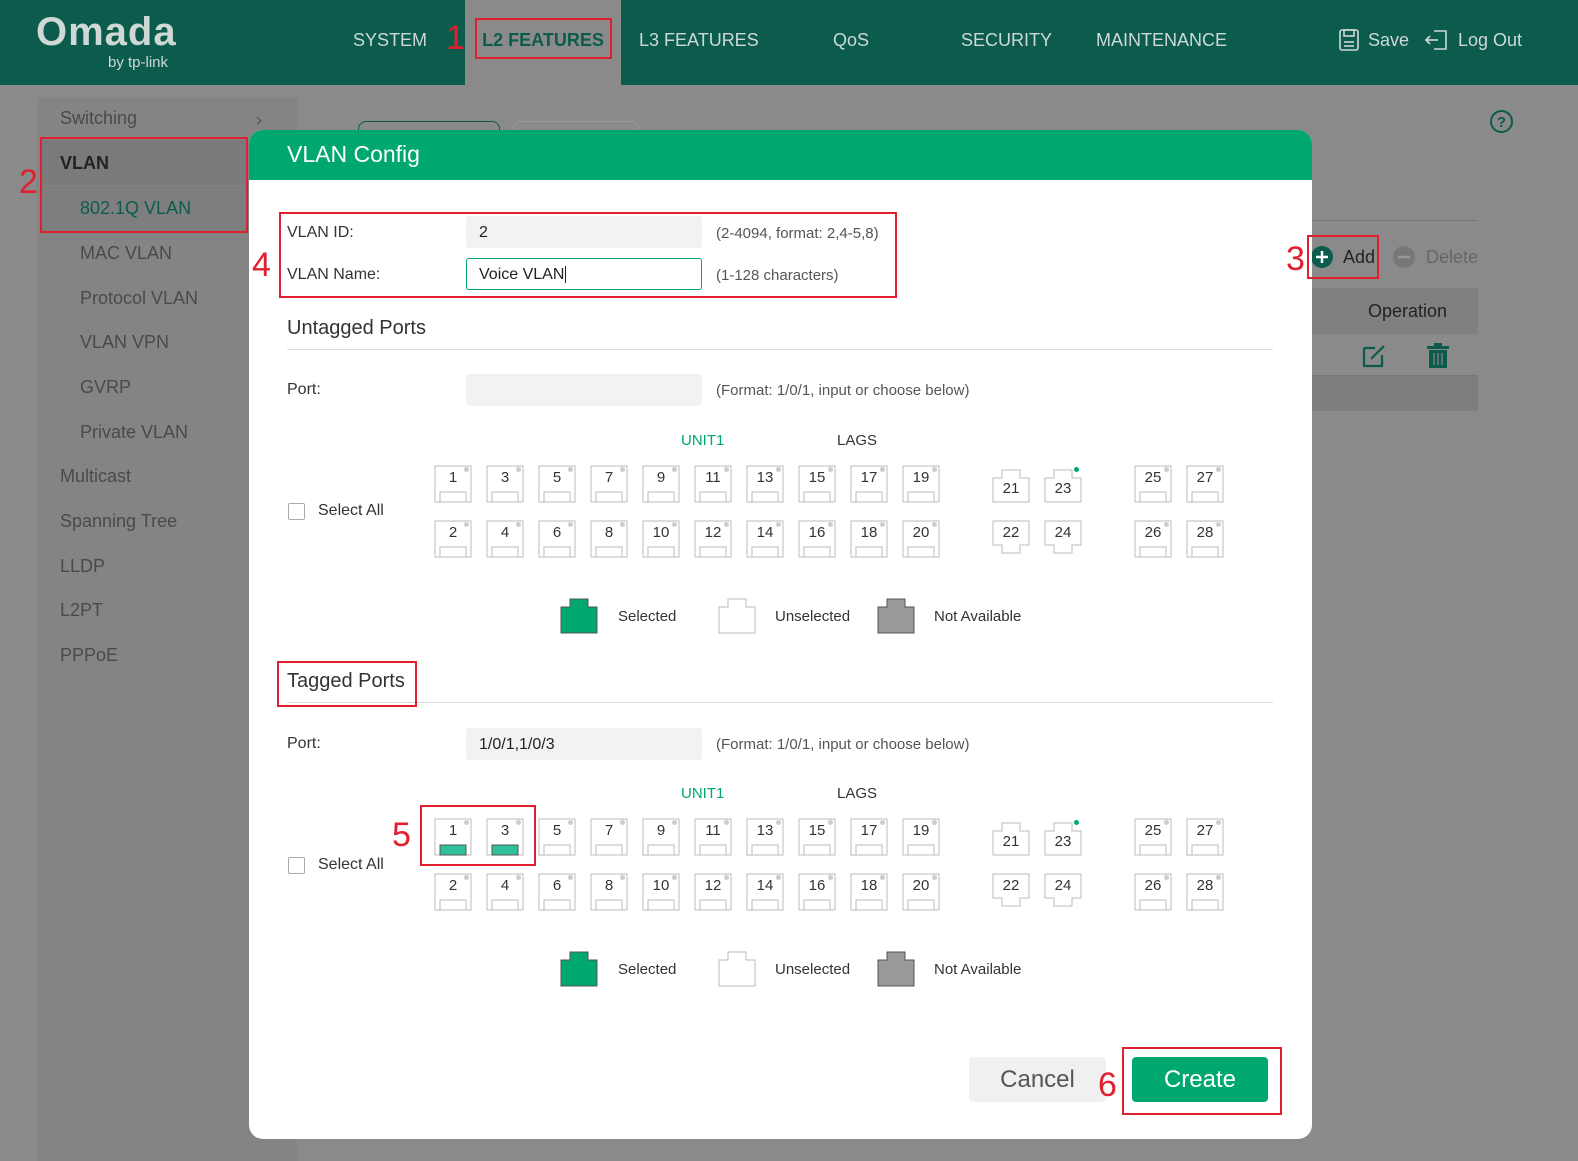 The image size is (1578, 1161). What do you see at coordinates (1452, 257) in the screenshot?
I see `delete-button: Delete` at bounding box center [1452, 257].